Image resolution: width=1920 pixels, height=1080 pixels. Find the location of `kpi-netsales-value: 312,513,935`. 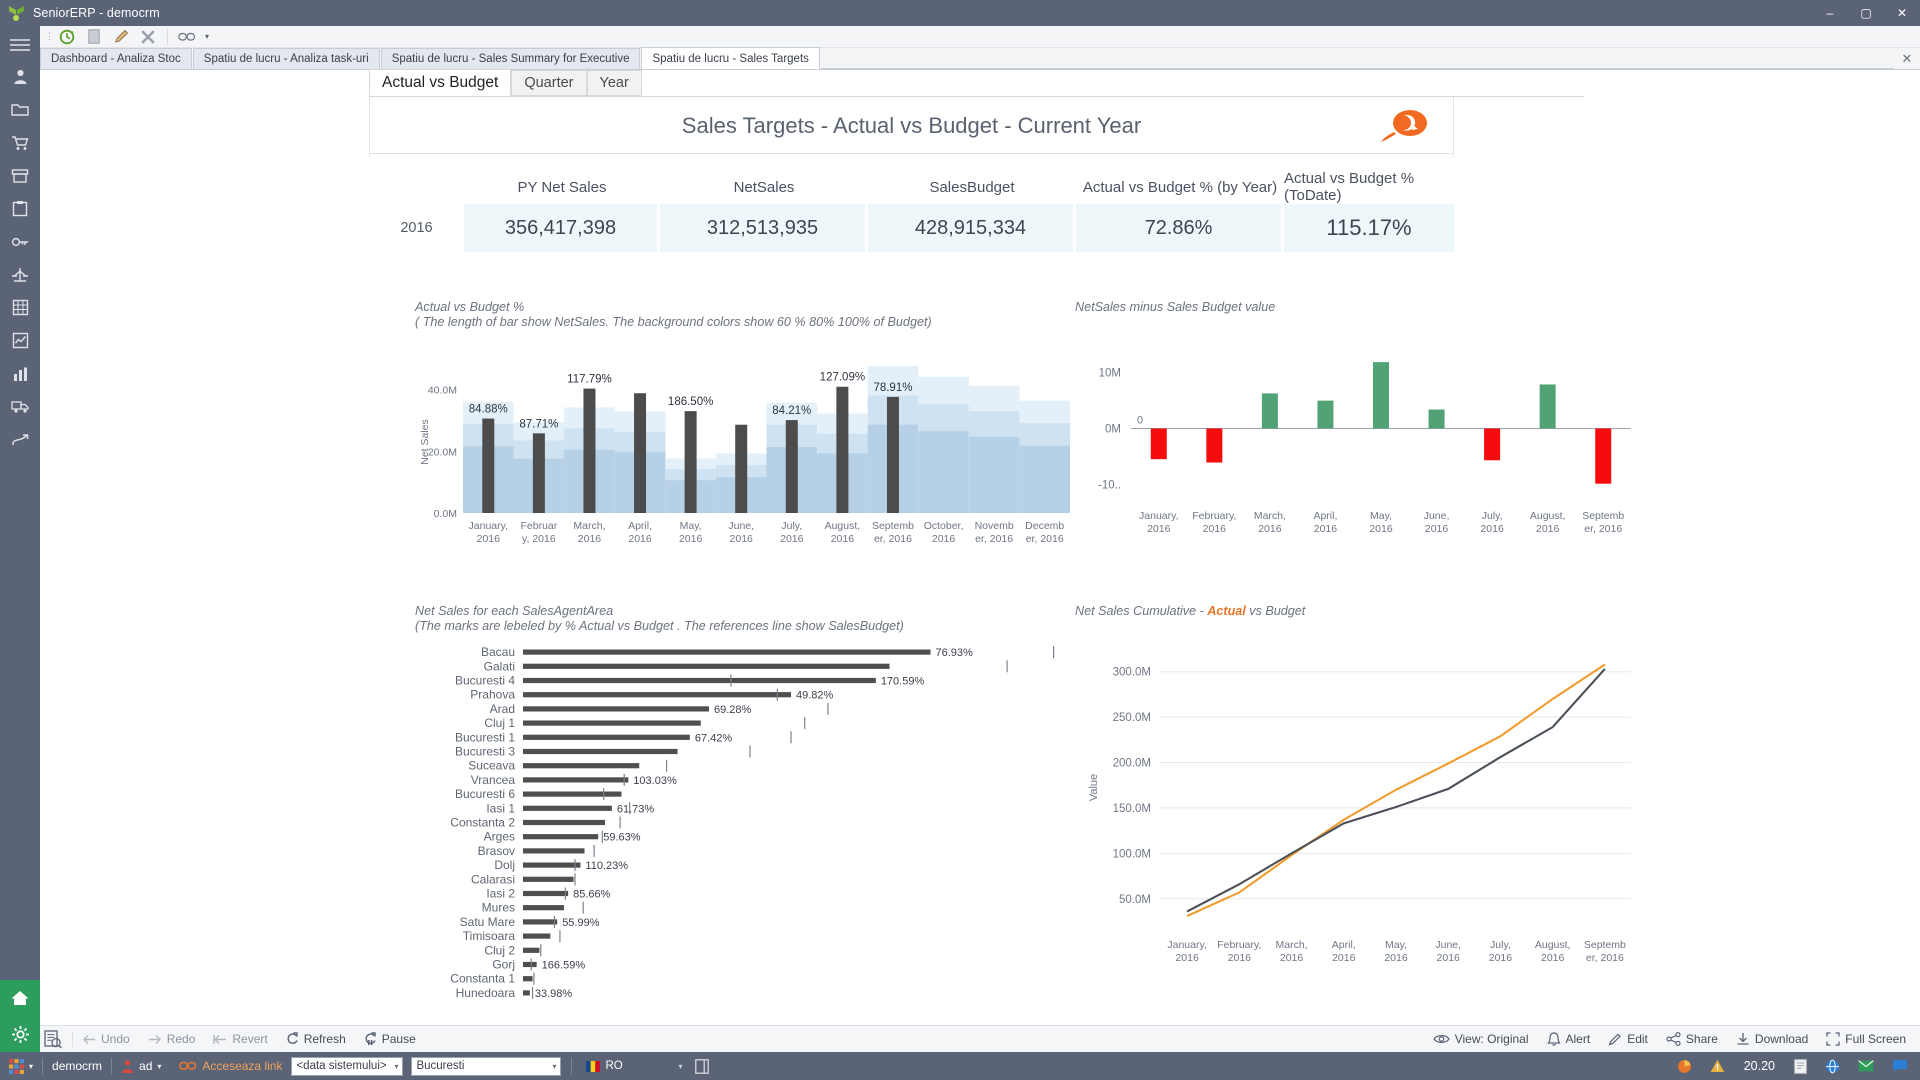

kpi-netsales-value: 312,513,935 is located at coordinates (764, 228).